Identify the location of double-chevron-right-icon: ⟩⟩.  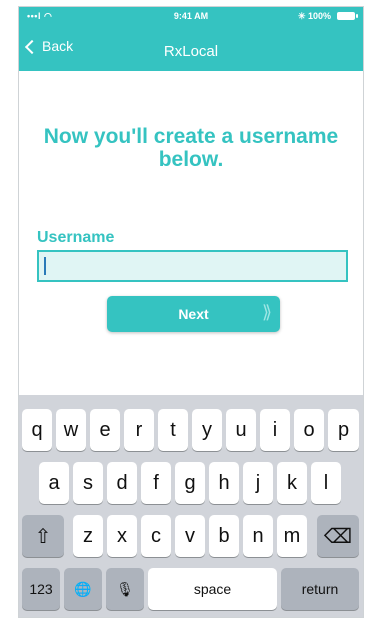
(266, 312).